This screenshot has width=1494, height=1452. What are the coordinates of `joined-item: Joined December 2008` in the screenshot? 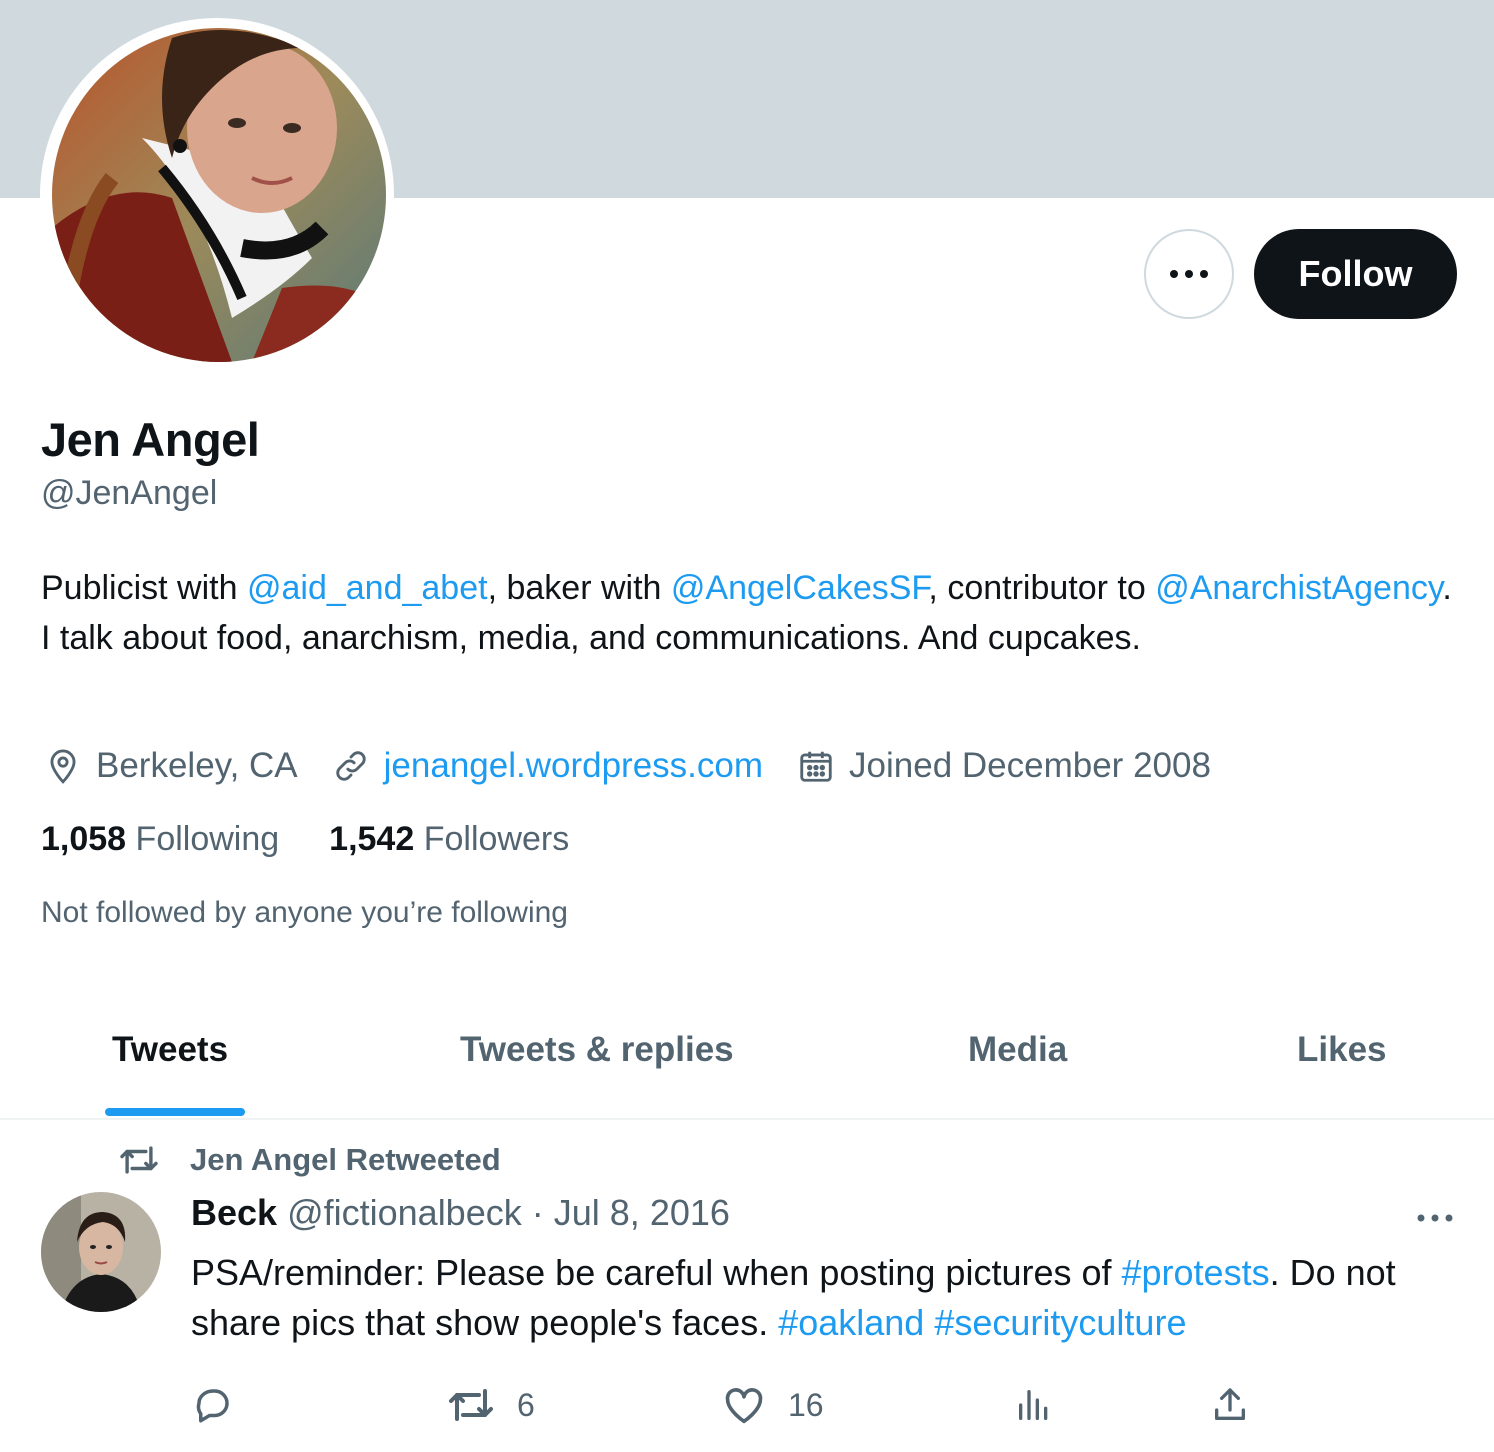 It's located at (1004, 766).